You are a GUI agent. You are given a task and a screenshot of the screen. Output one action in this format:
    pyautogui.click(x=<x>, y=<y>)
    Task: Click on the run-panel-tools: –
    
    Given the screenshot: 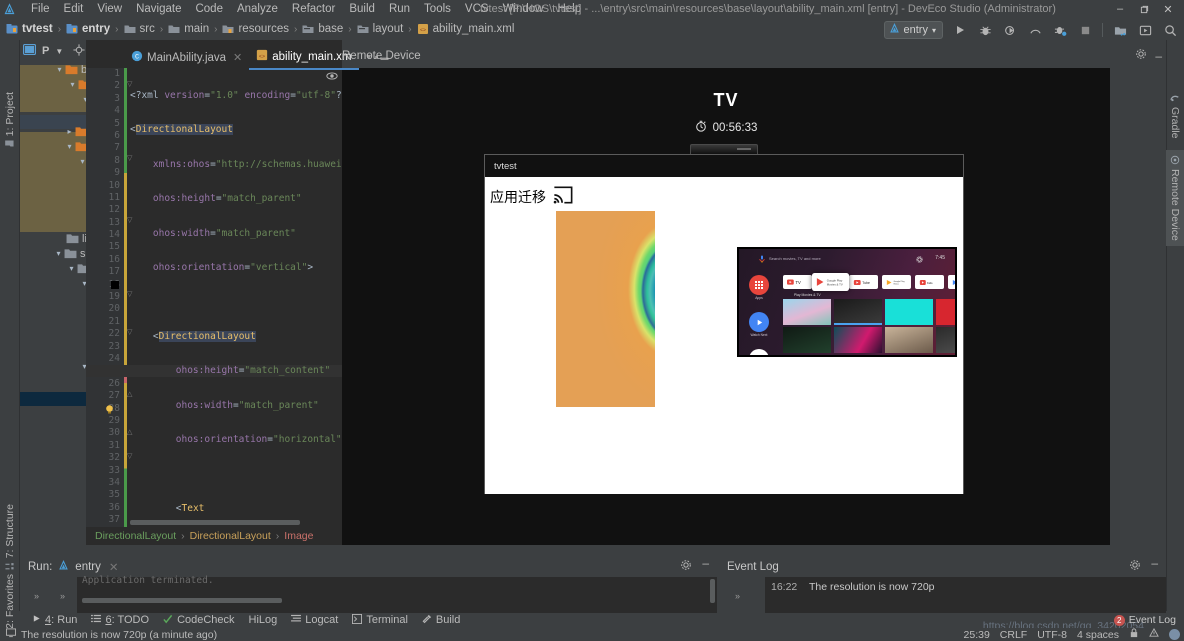 What is the action you would take?
    pyautogui.click(x=698, y=565)
    